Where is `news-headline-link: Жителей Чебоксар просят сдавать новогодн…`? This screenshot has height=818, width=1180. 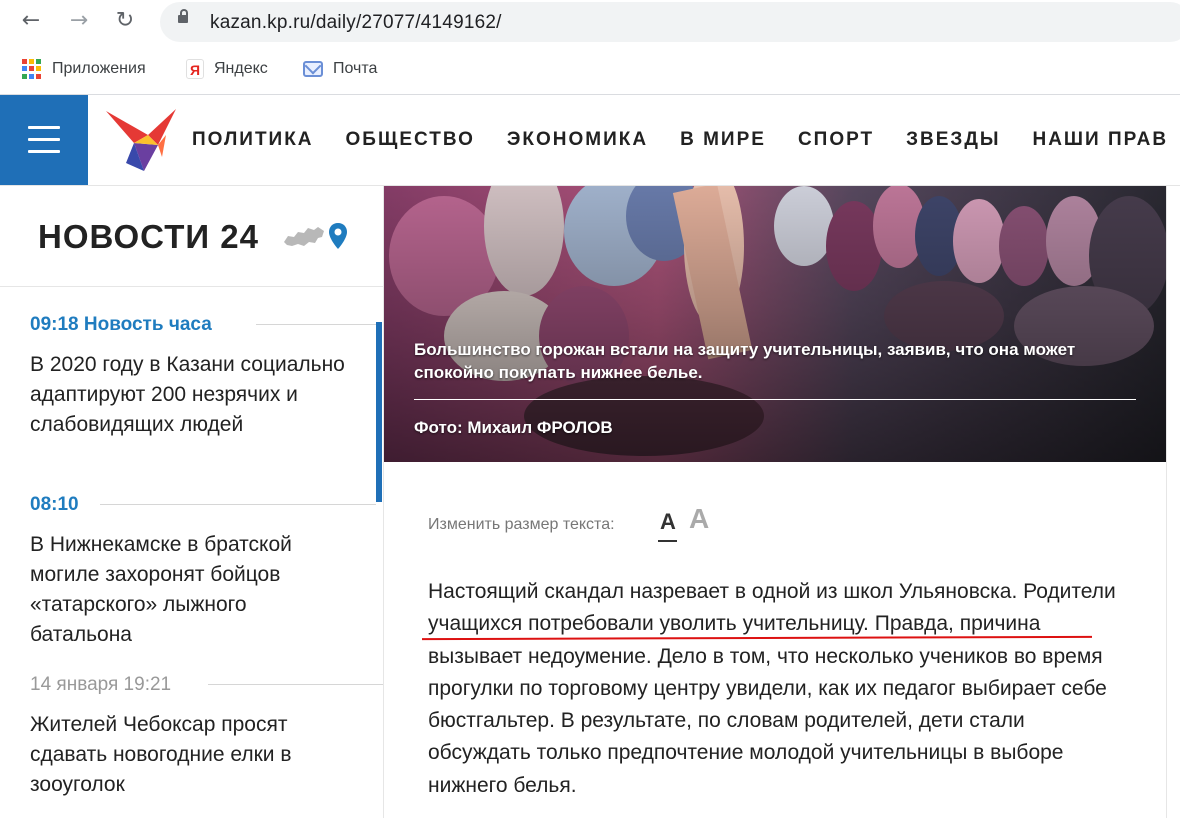
news-headline-link: Жителей Чебоксар просят сдавать новогодн… is located at coordinates (190, 755).